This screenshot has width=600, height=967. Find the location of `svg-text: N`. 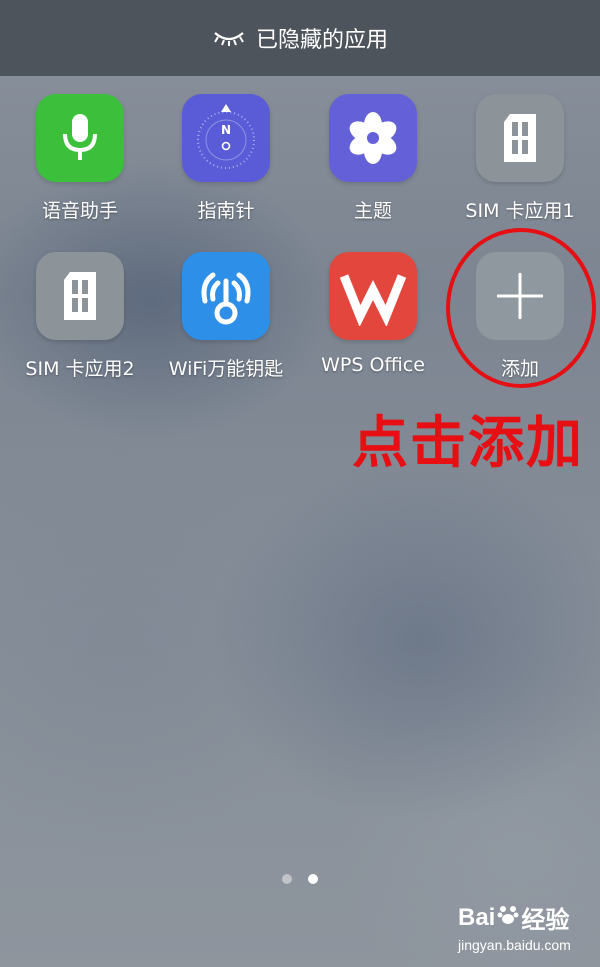

svg-text: N is located at coordinates (226, 130).